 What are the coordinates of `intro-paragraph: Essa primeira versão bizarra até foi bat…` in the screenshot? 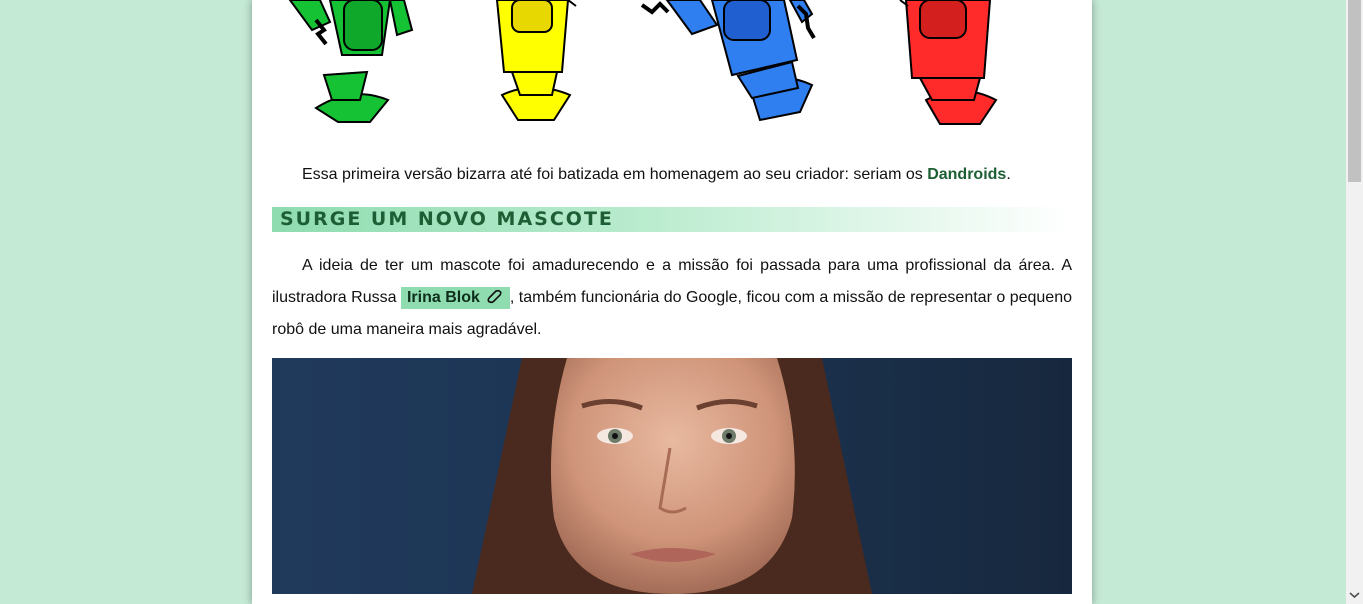 It's located at (672, 175).